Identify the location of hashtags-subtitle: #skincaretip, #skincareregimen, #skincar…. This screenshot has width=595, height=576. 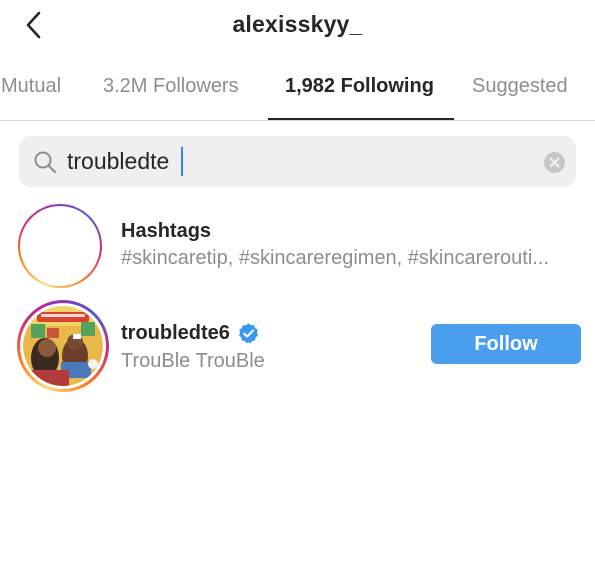
(335, 258).